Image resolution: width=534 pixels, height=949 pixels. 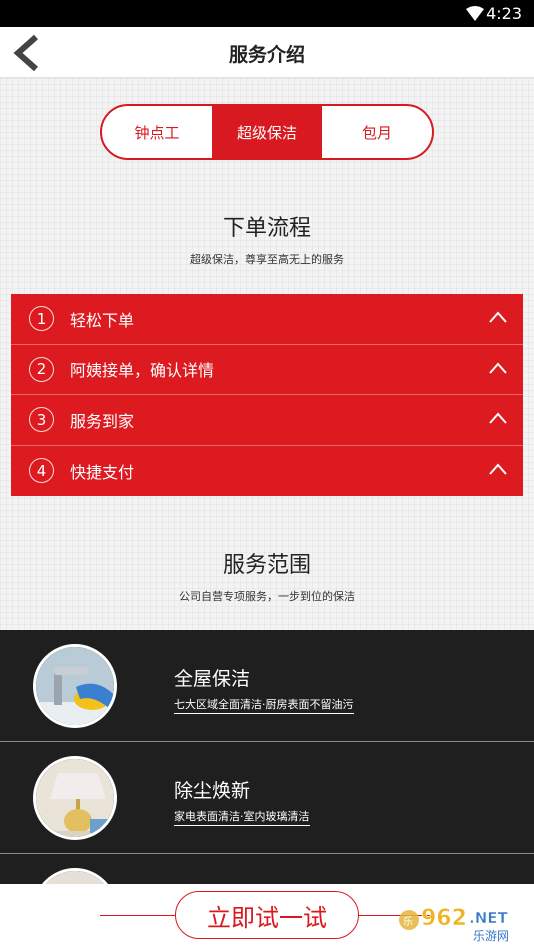 What do you see at coordinates (266, 228) in the screenshot?
I see `process-title: 下单流程` at bounding box center [266, 228].